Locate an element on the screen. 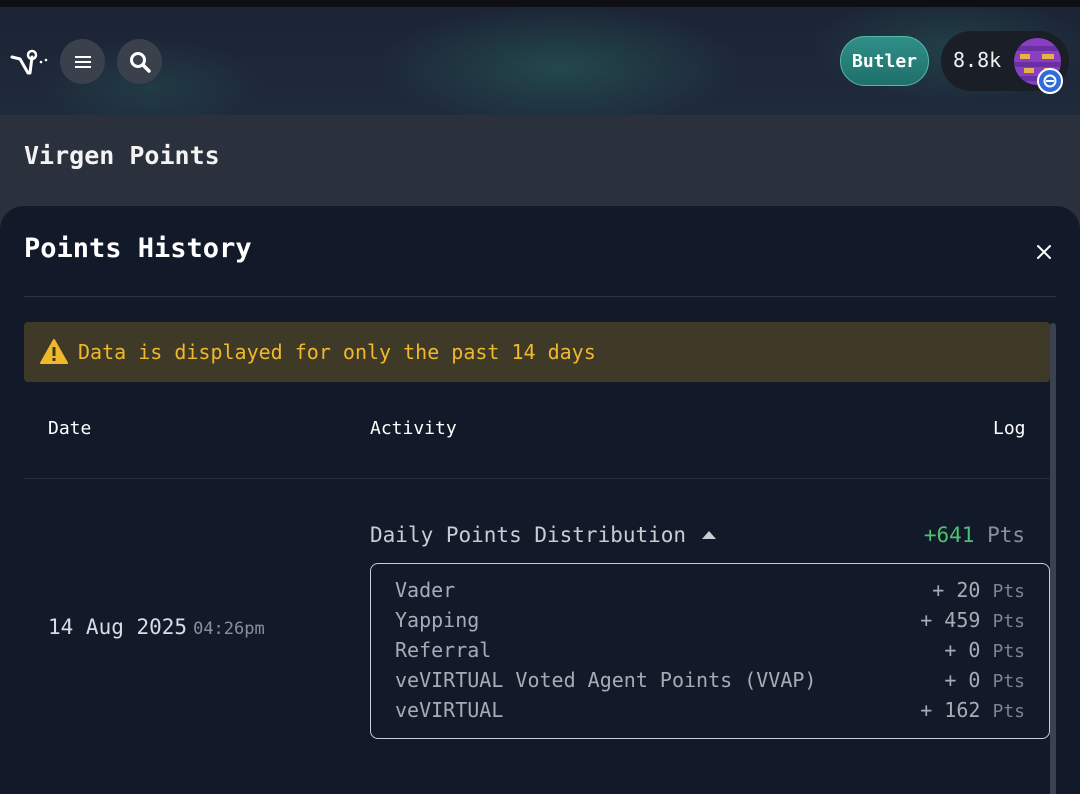  column-header-activity: Activity is located at coordinates (413, 428).